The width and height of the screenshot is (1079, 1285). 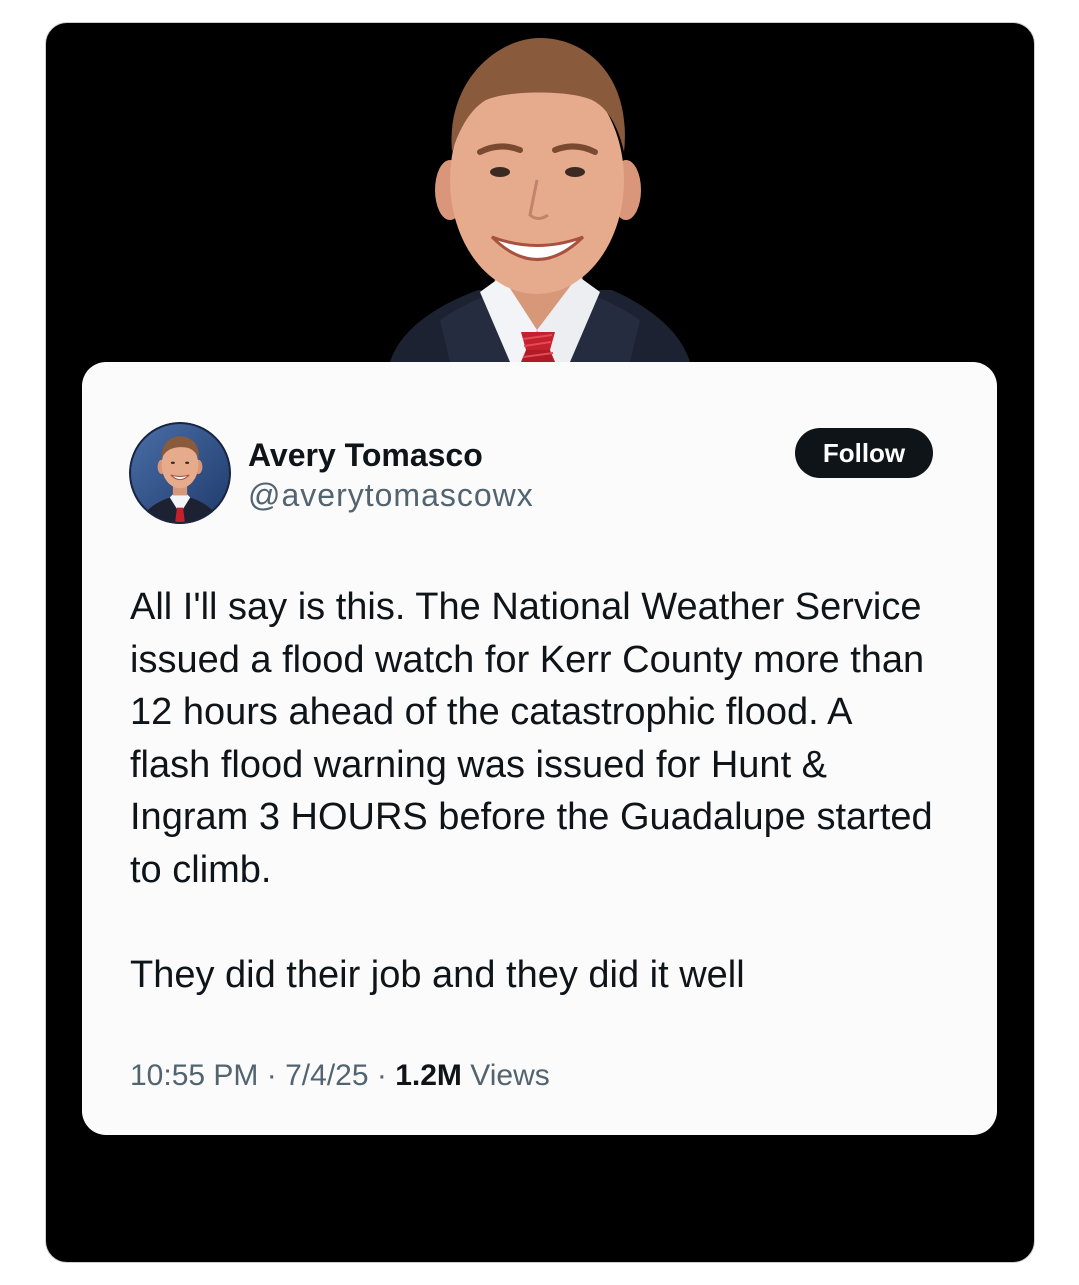 What do you see at coordinates (365, 455) in the screenshot?
I see `author-name: Avery Tomasco` at bounding box center [365, 455].